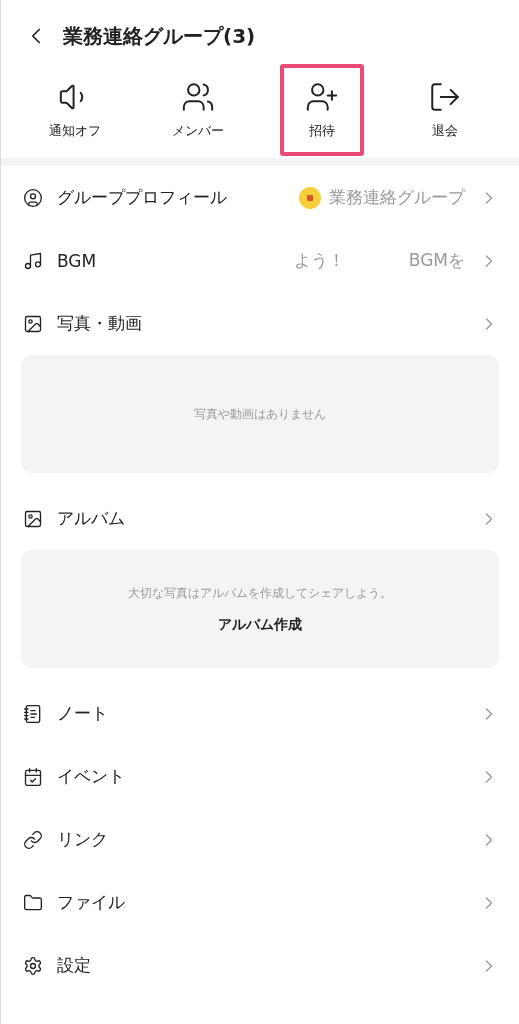 This screenshot has height=1024, width=519. What do you see at coordinates (171, 197) in the screenshot?
I see `menu-label: グループプロフィール` at bounding box center [171, 197].